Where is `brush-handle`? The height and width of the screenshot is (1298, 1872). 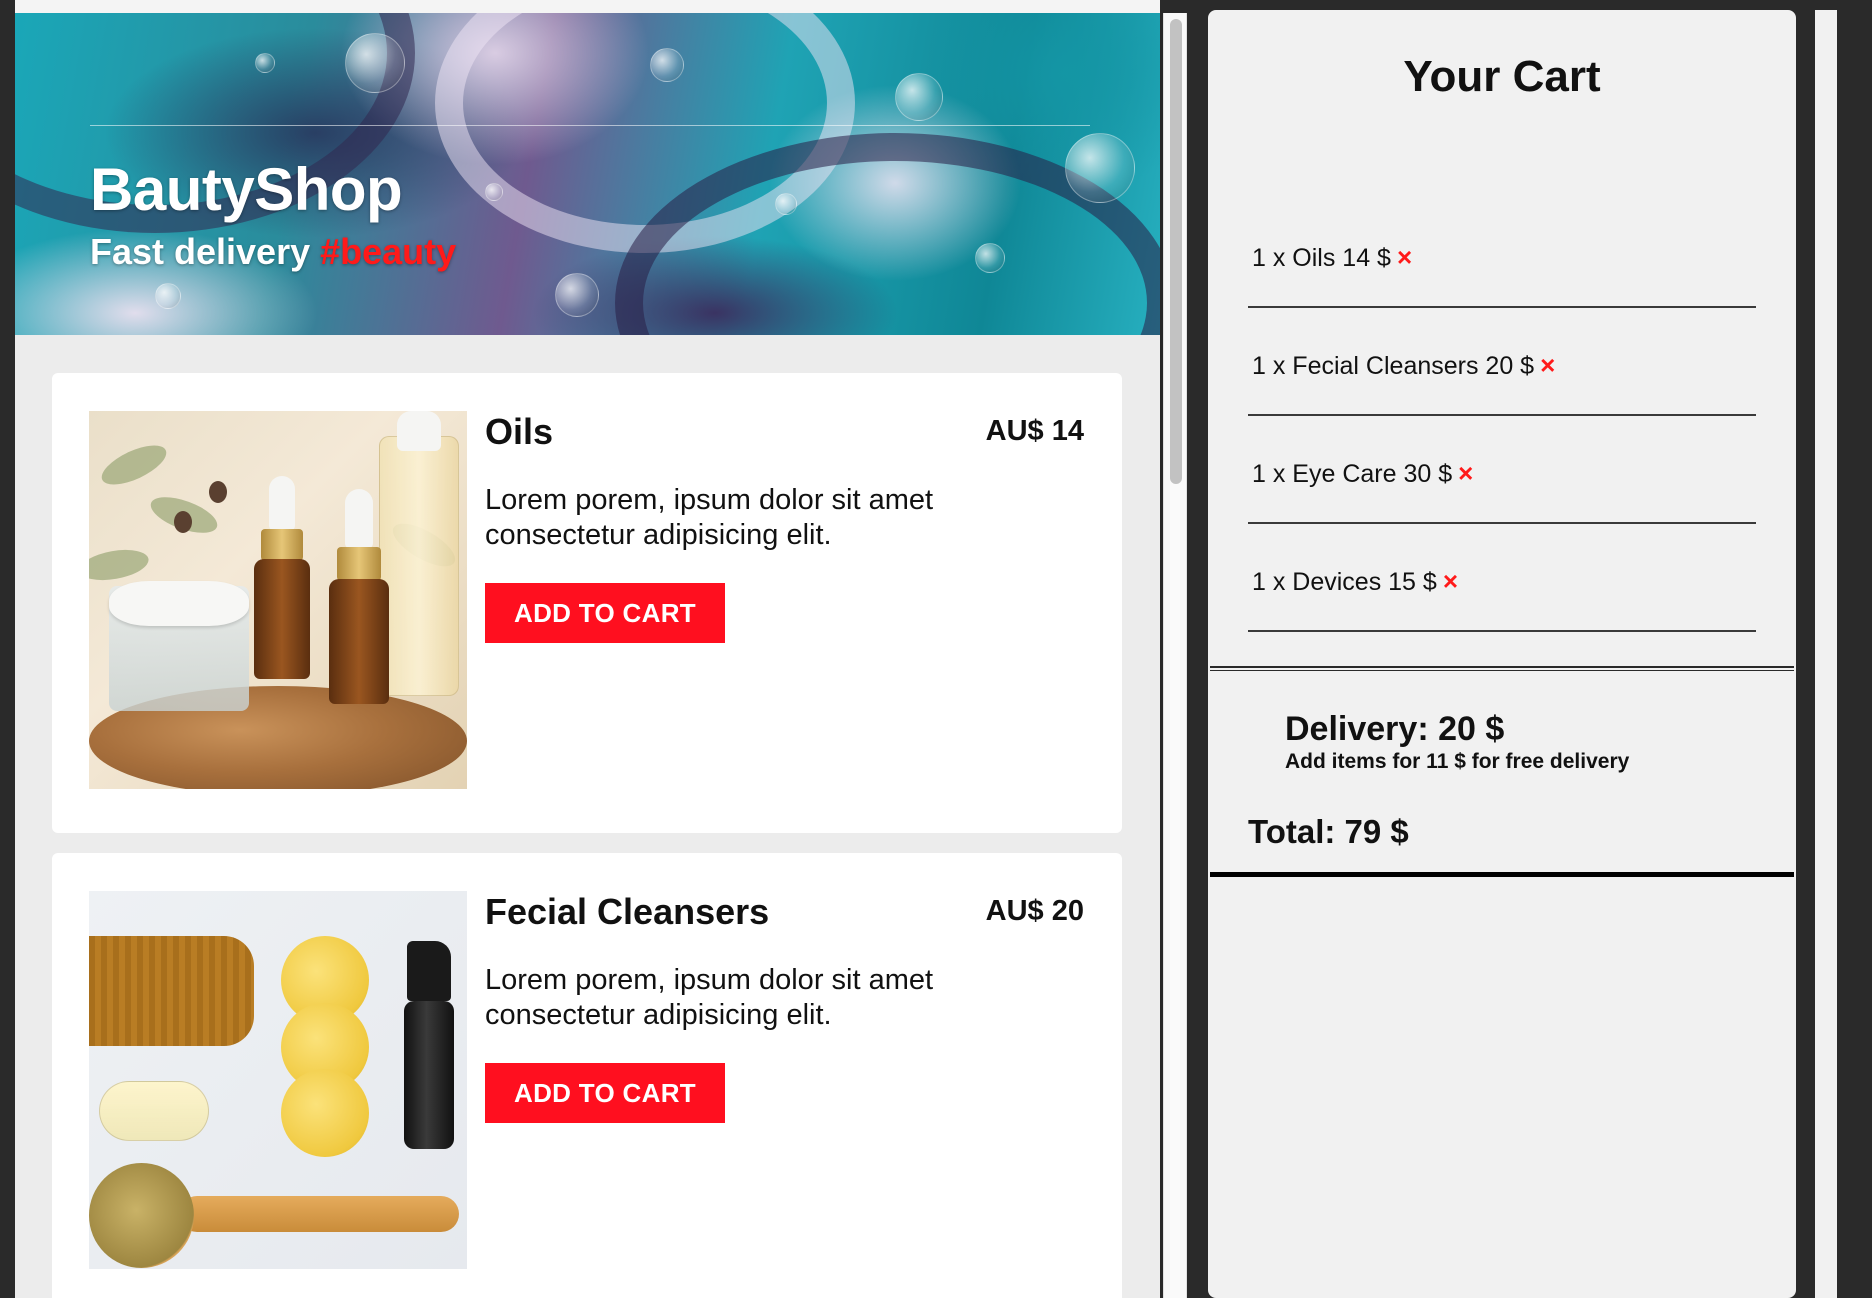
brush-handle is located at coordinates (319, 1214).